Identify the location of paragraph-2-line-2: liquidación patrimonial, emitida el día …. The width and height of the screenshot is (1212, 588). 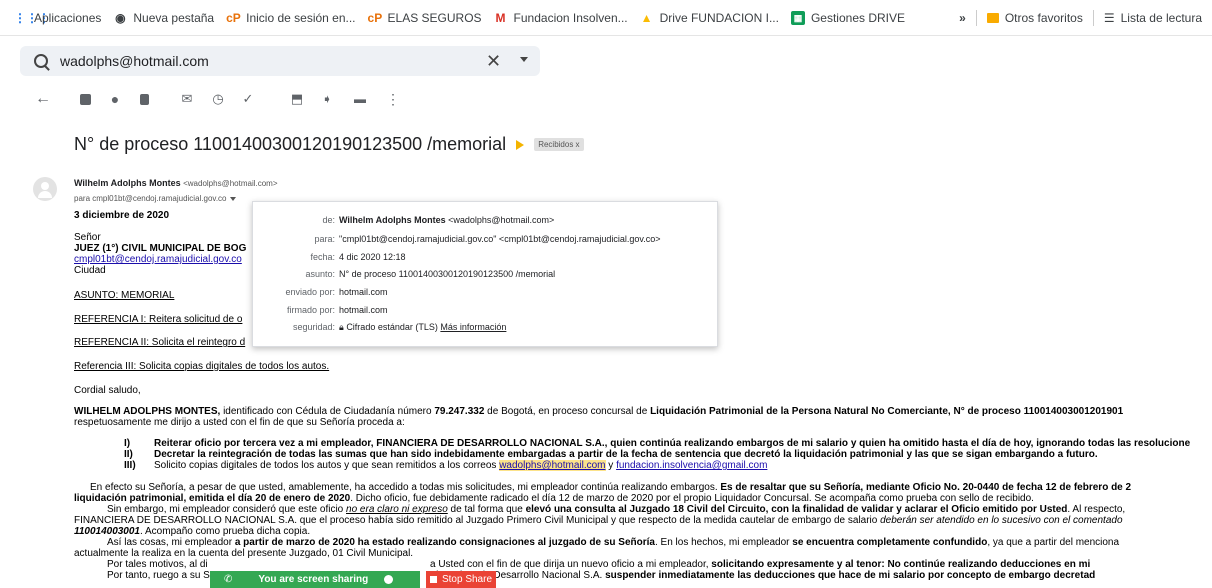
(554, 498).